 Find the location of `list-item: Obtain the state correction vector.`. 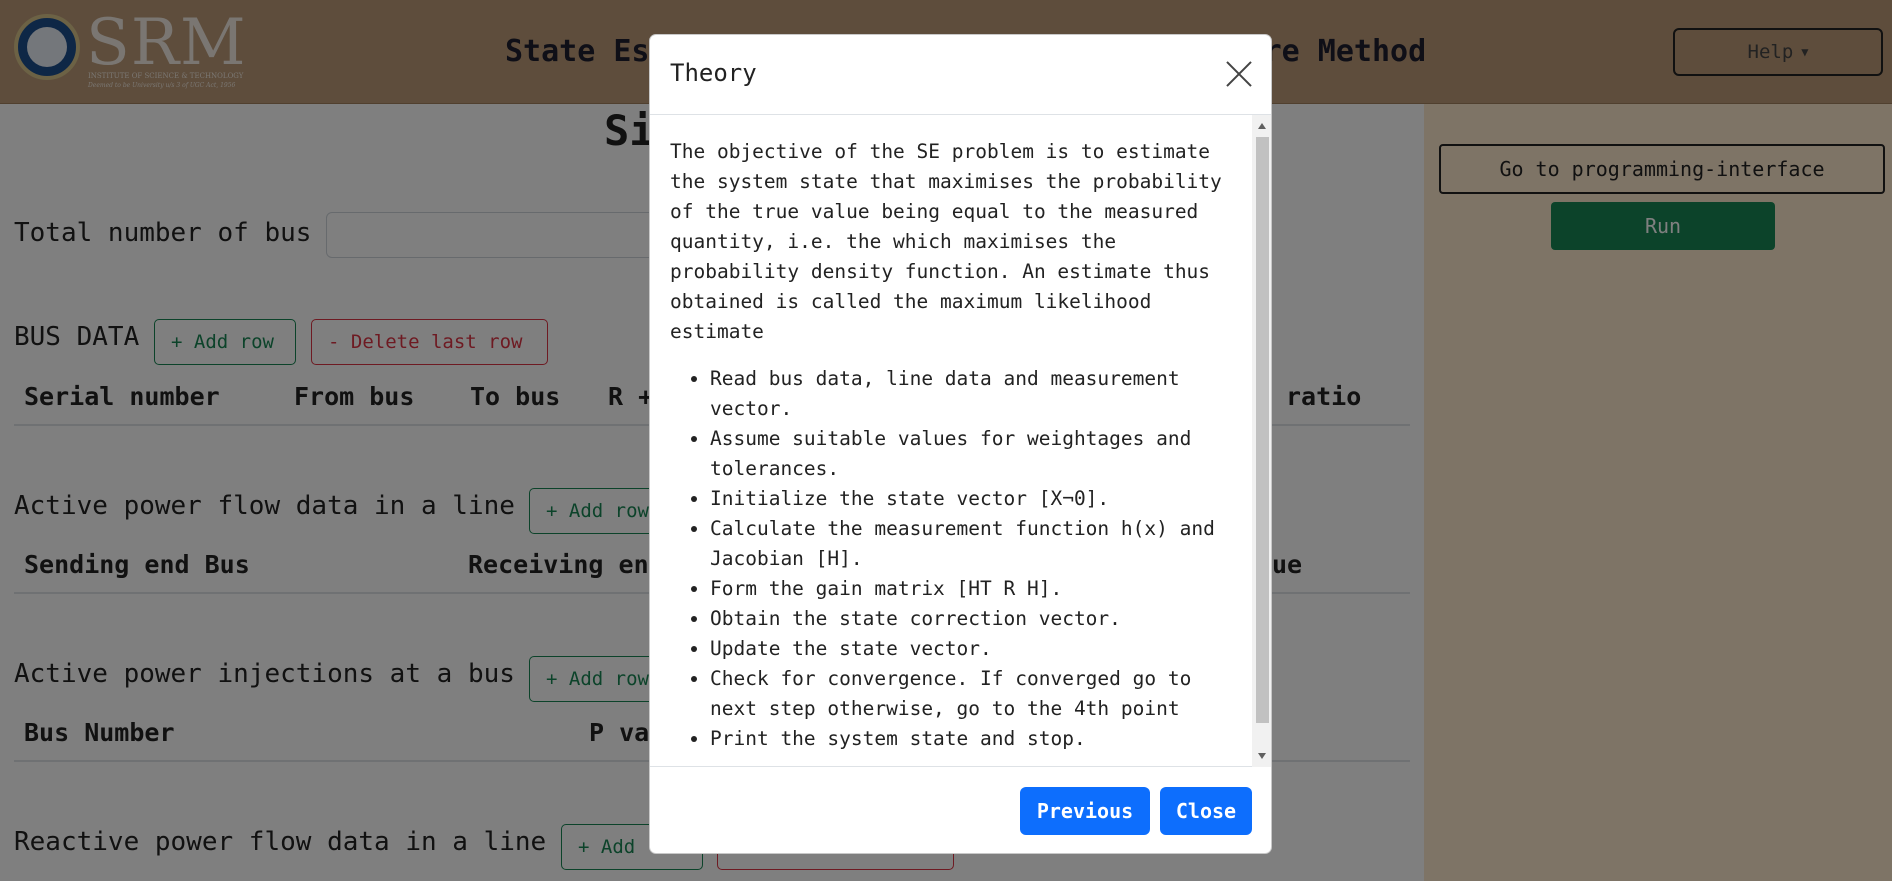

list-item: Obtain the state correction vector. is located at coordinates (970, 619).